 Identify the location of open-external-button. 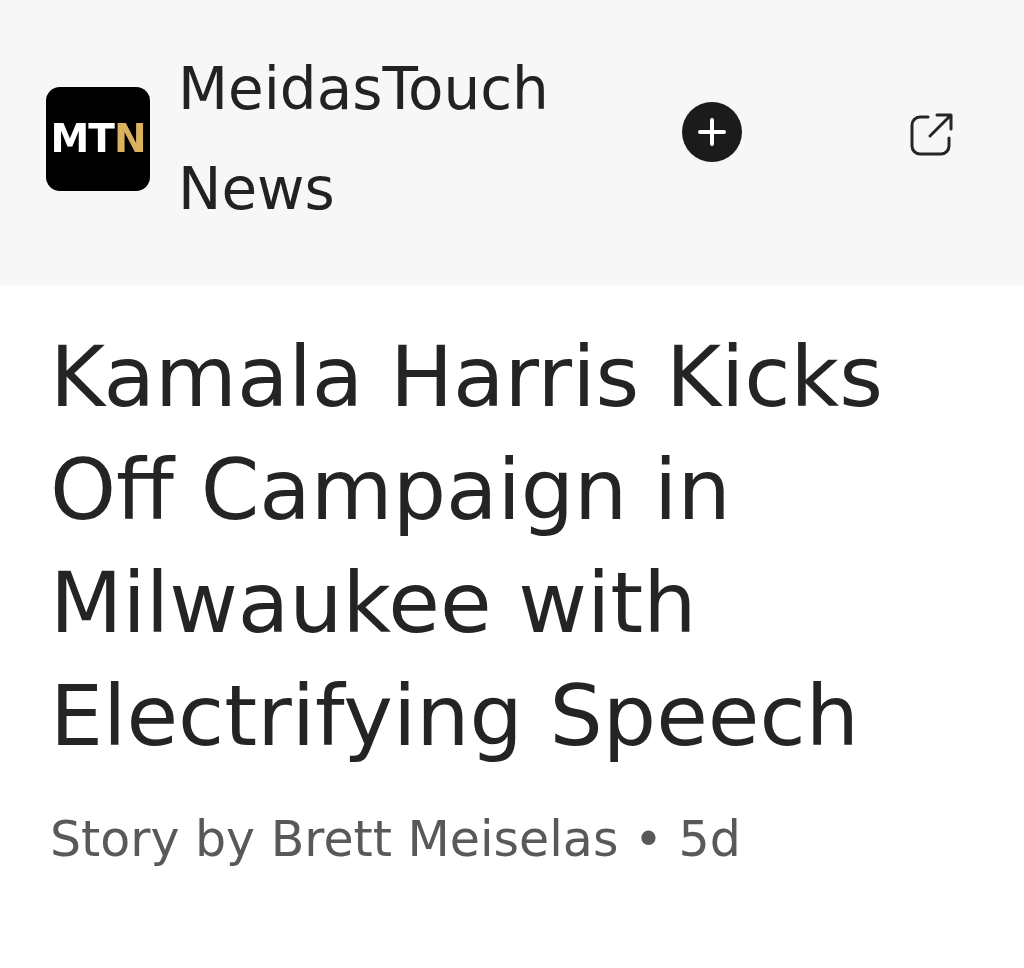
(932, 133).